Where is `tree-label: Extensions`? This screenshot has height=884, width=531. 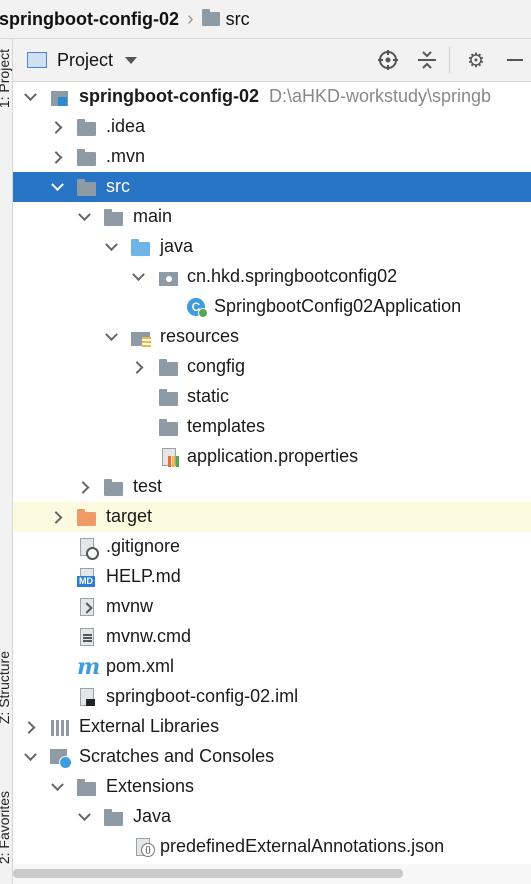 tree-label: Extensions is located at coordinates (150, 786).